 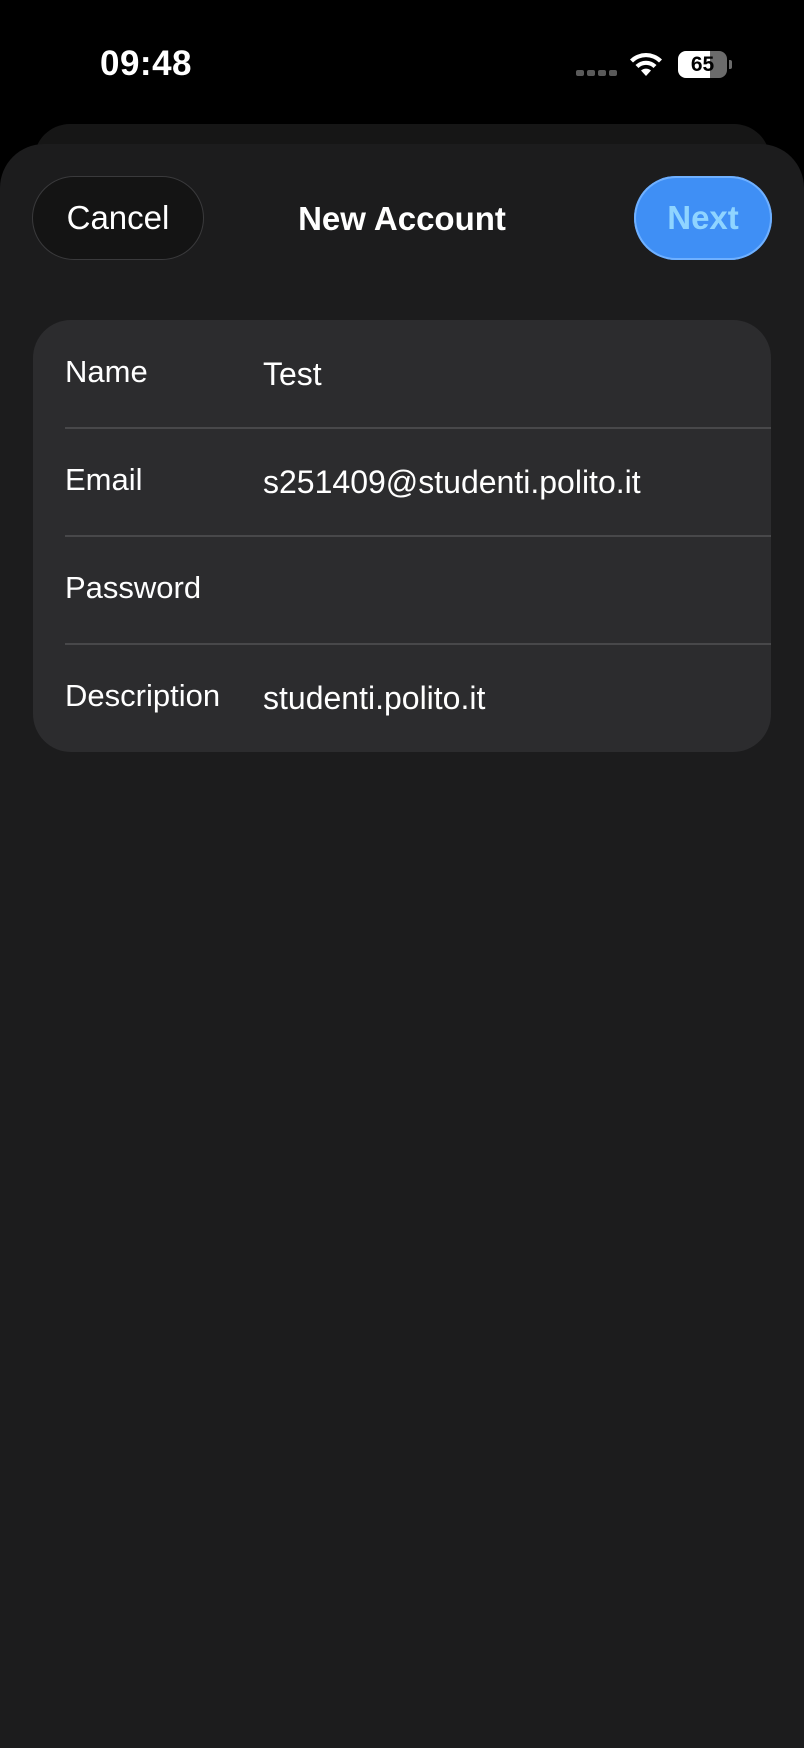 What do you see at coordinates (402, 60) in the screenshot?
I see `status-bar: 09:48 65` at bounding box center [402, 60].